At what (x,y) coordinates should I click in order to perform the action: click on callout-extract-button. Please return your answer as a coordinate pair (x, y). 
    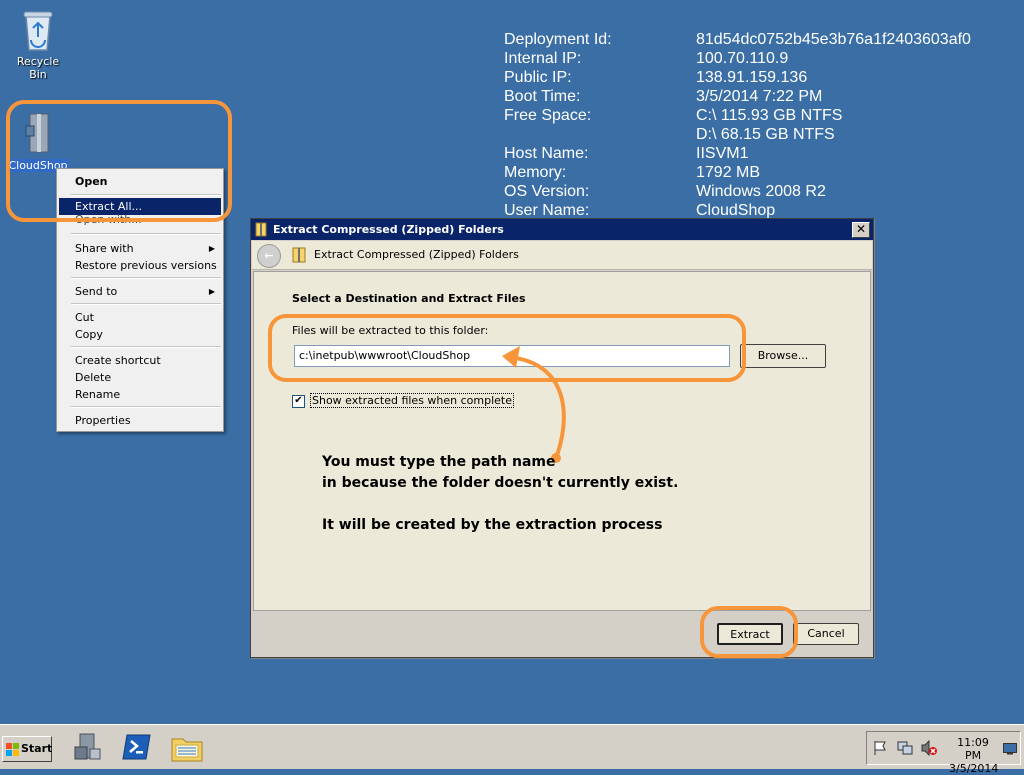
    Looking at the image, I should click on (749, 632).